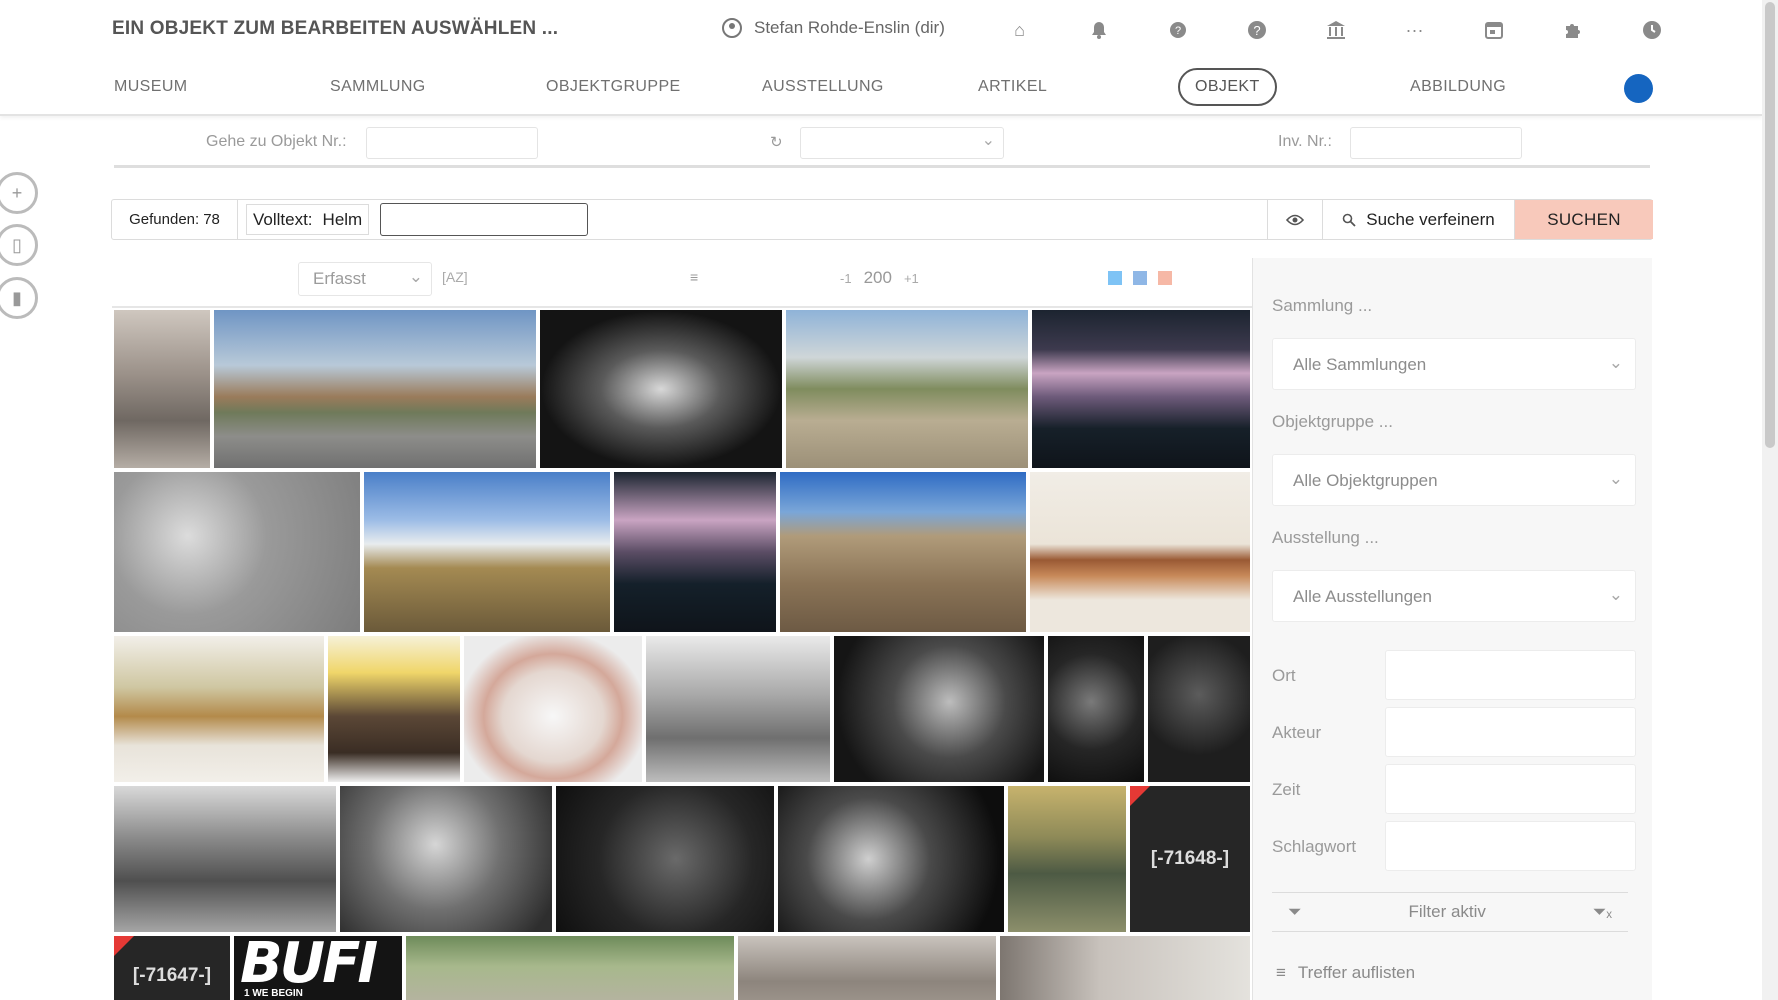  I want to click on search-input, so click(484, 219).